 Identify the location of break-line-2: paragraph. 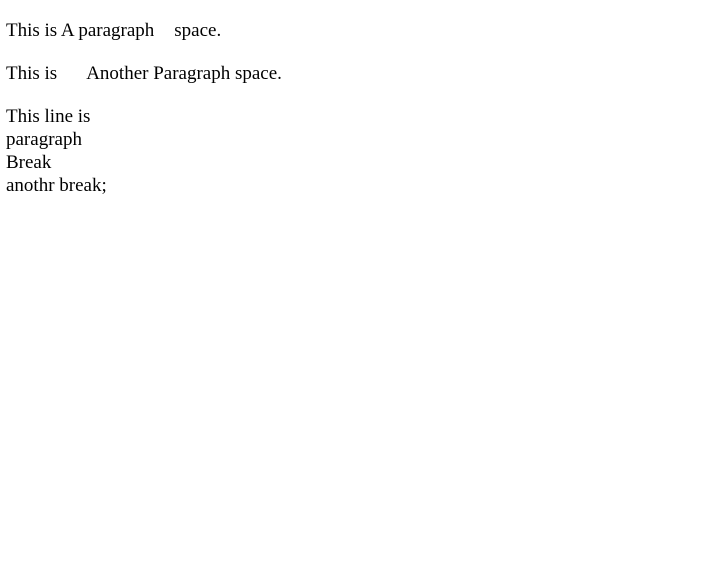
(44, 139).